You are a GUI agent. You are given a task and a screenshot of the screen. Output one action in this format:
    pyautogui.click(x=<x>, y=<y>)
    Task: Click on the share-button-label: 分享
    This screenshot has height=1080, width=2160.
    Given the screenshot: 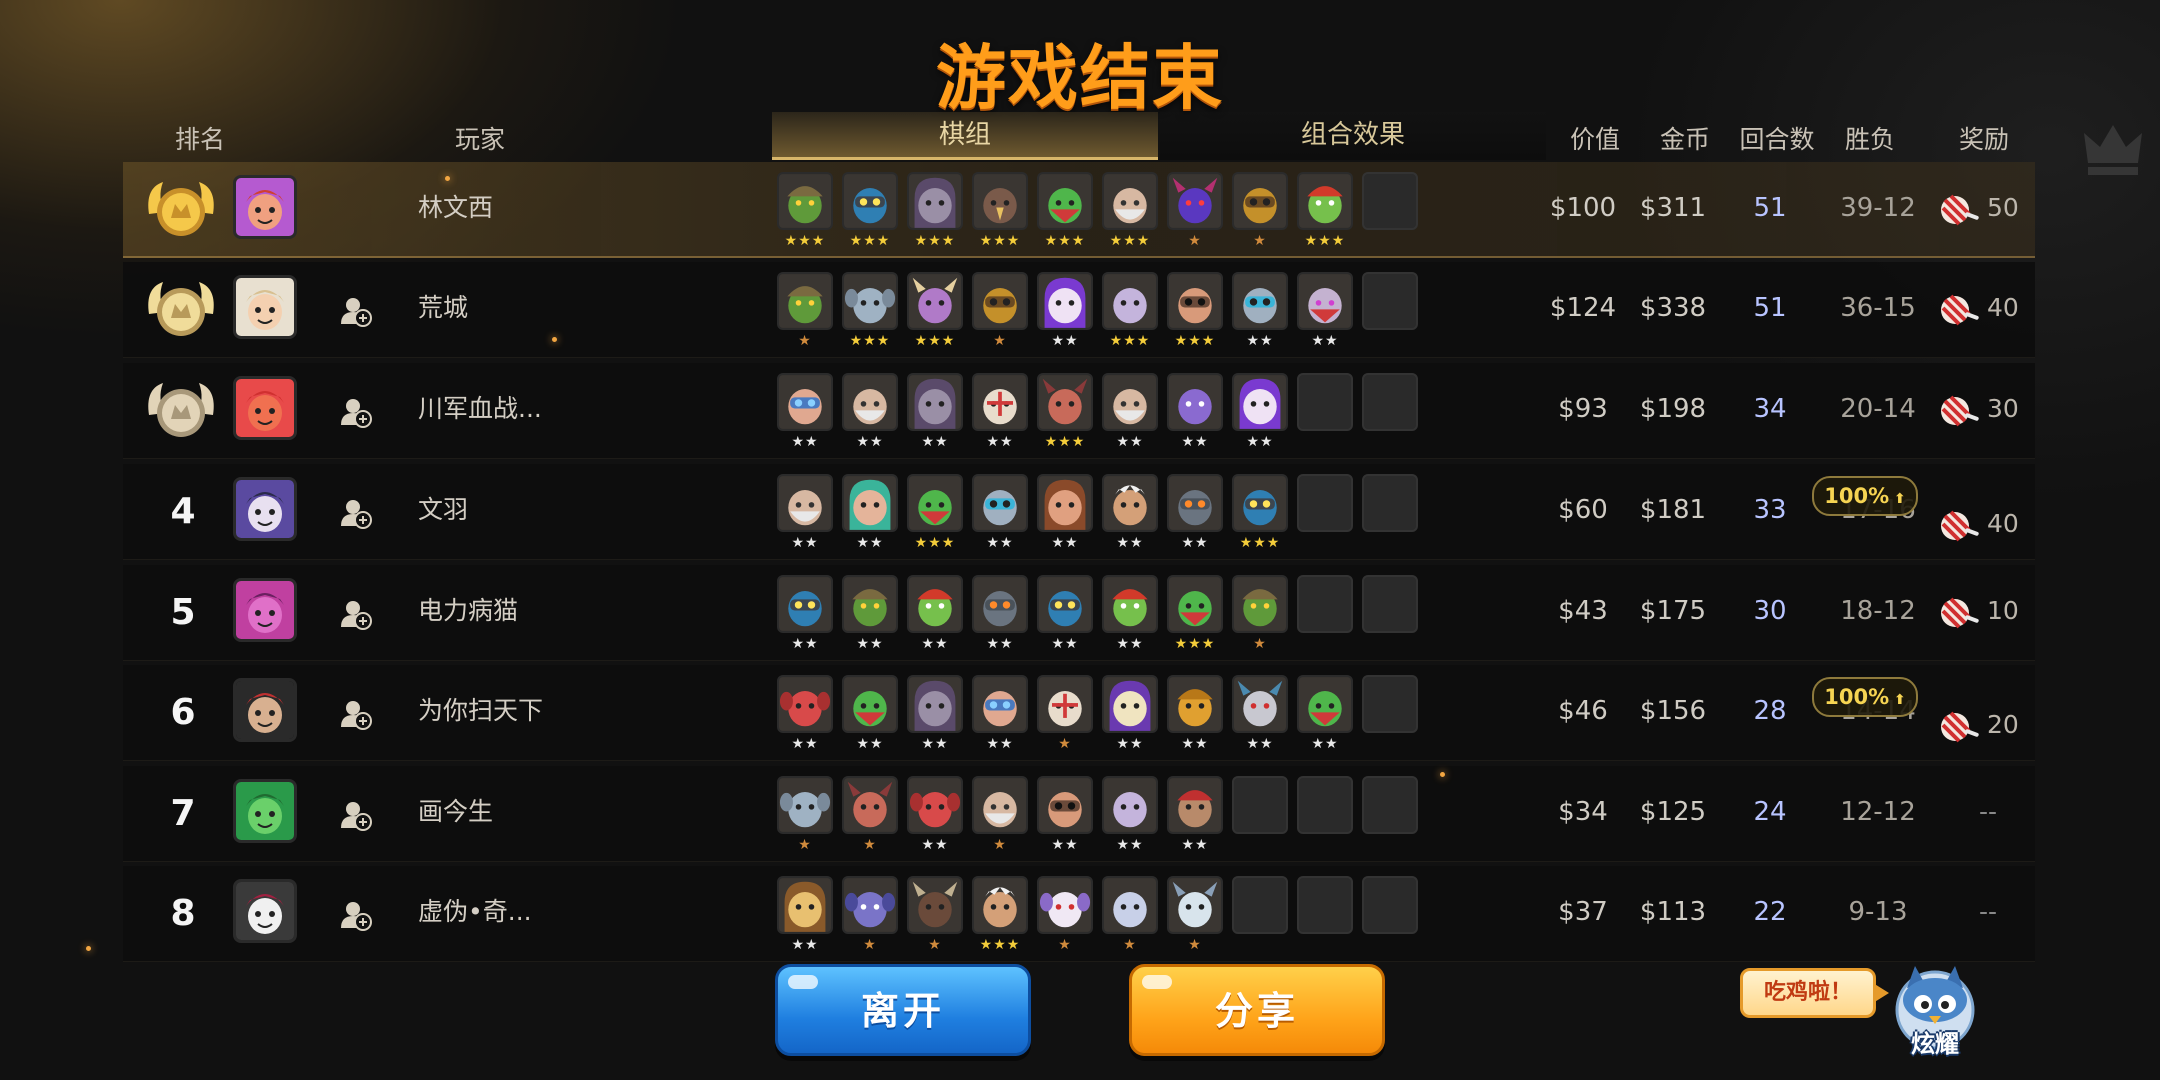 What is the action you would take?
    pyautogui.click(x=1256, y=1011)
    